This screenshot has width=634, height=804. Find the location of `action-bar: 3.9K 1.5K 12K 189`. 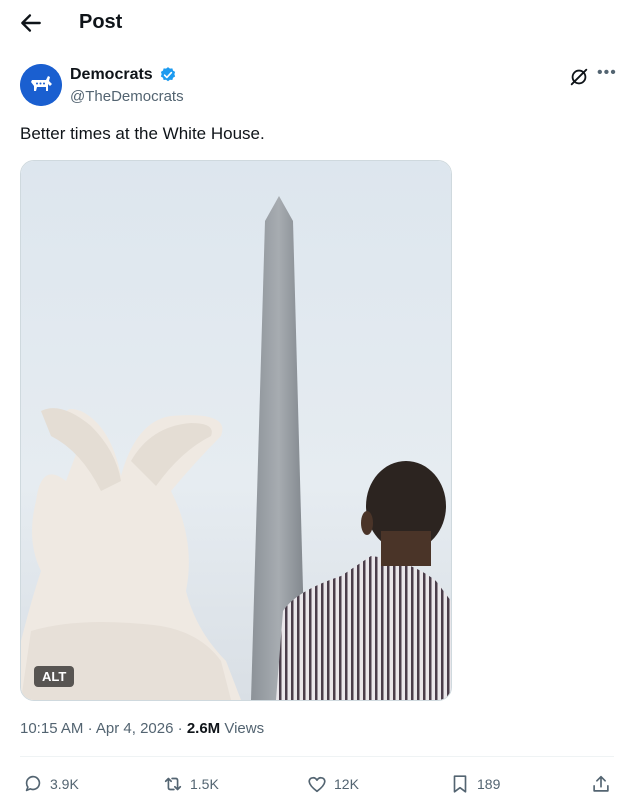

action-bar: 3.9K 1.5K 12K 189 is located at coordinates (317, 784).